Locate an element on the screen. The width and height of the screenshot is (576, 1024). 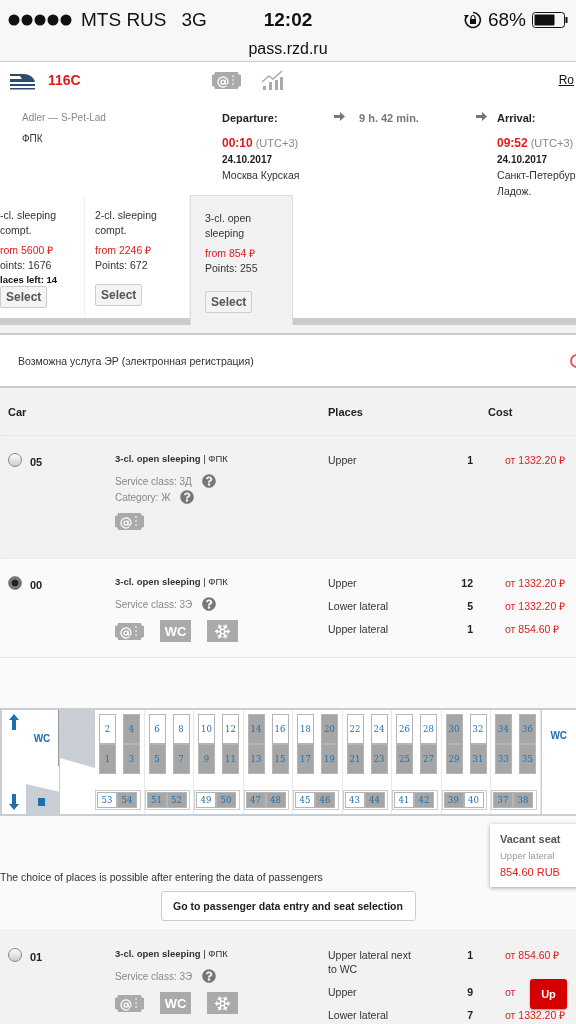
seat: 7 is located at coordinates (181, 759).